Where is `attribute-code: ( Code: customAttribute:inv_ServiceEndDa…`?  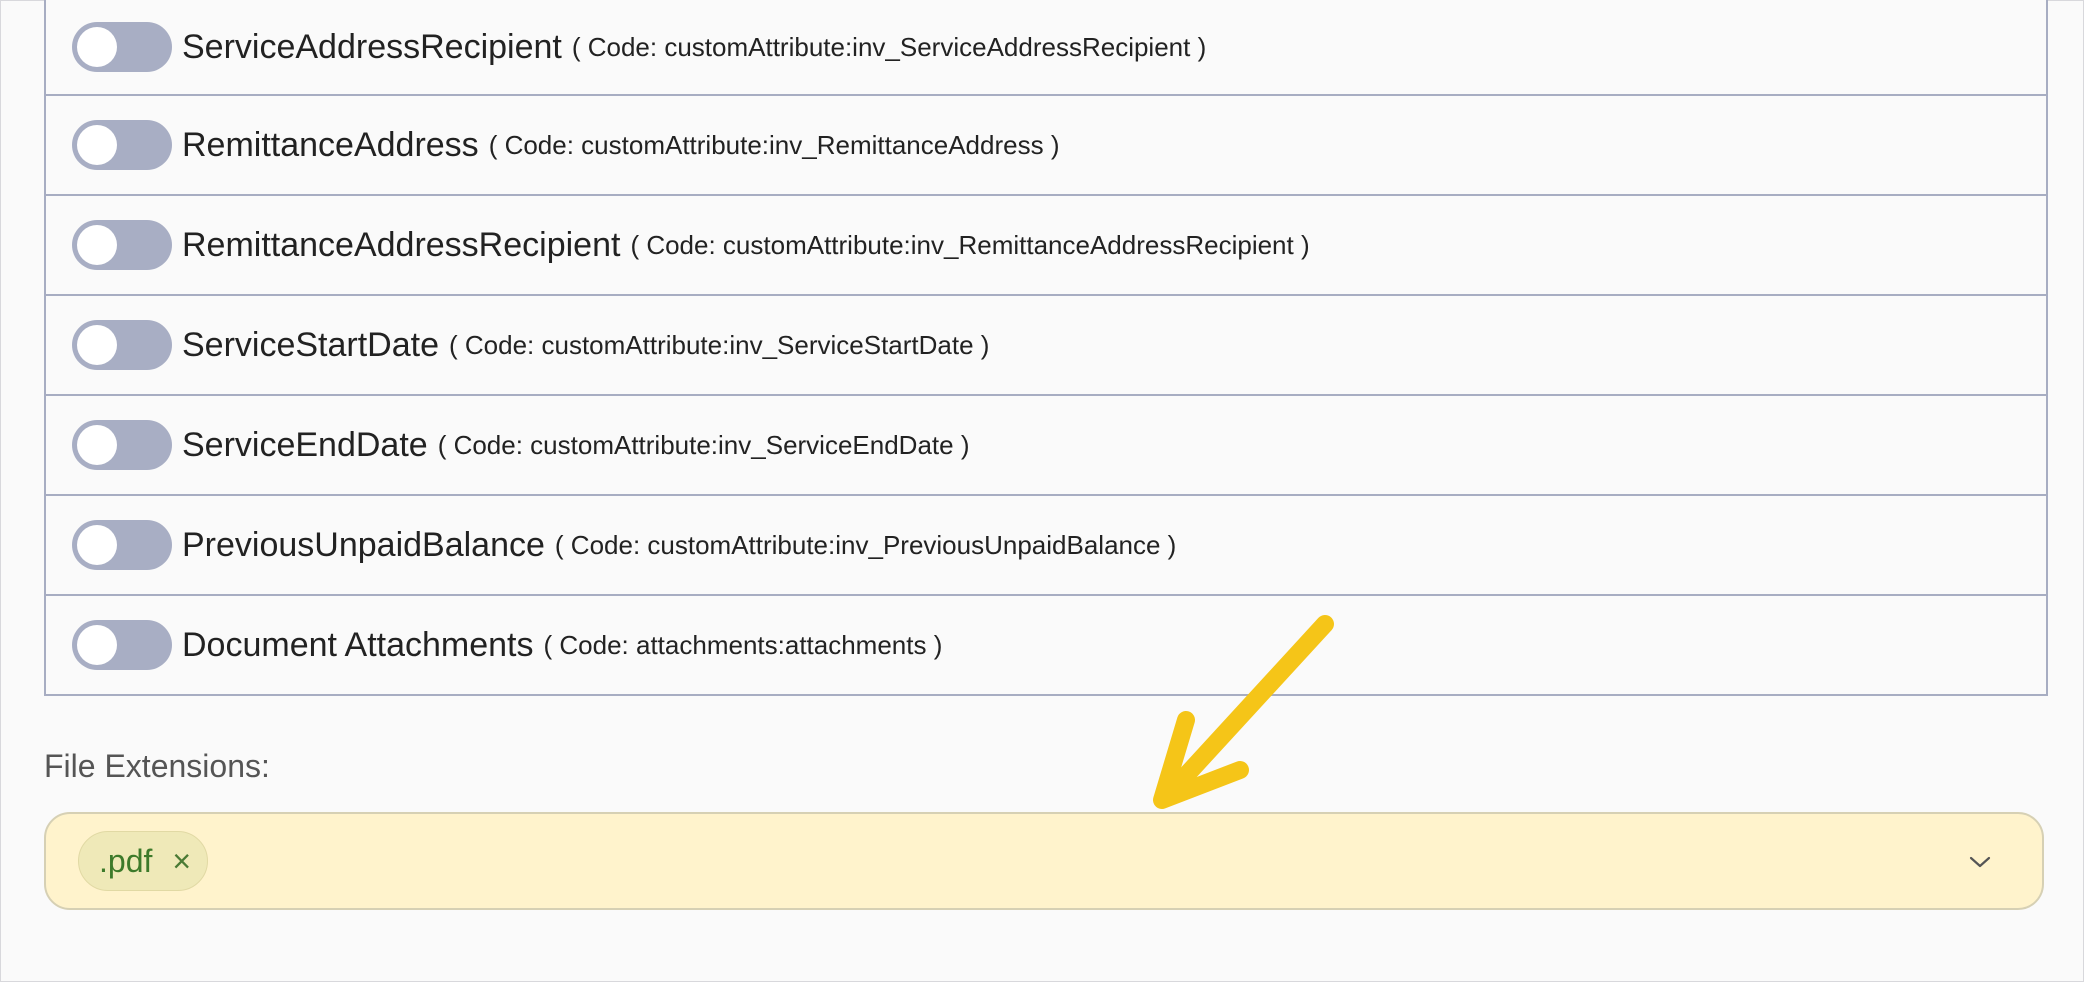
attribute-code: ( Code: customAttribute:inv_ServiceEndDa… is located at coordinates (703, 444).